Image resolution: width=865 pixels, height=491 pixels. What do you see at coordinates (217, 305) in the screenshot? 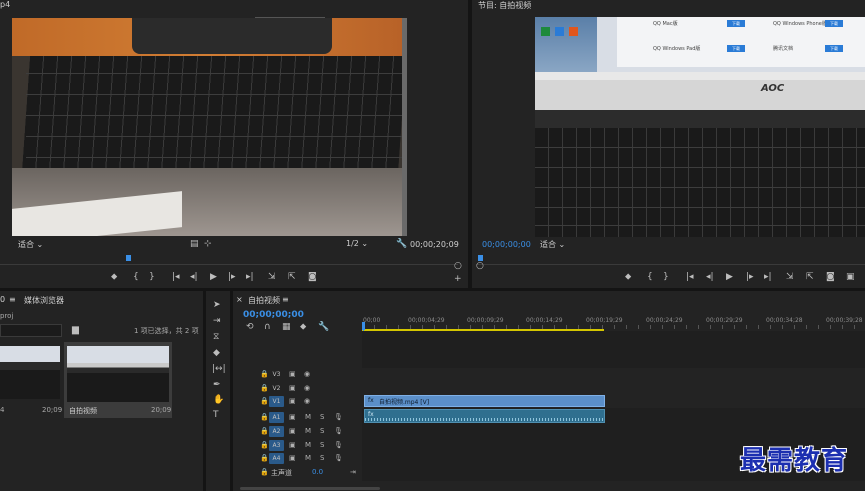
I see `selection-tool-icon: ➤` at bounding box center [217, 305].